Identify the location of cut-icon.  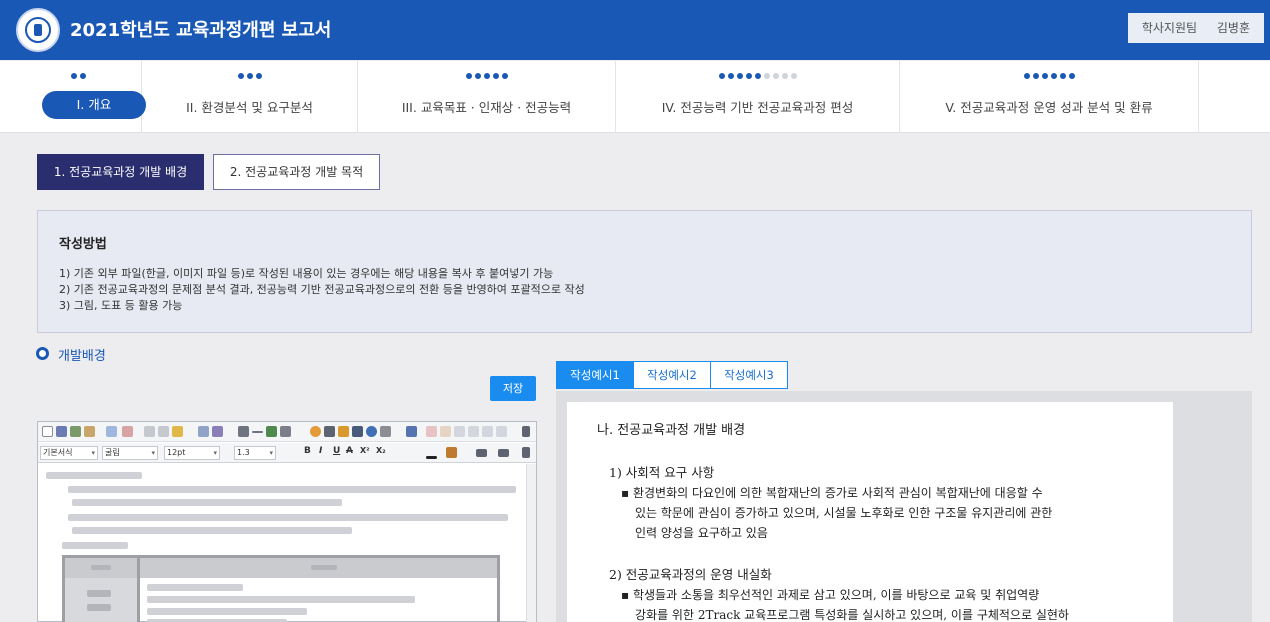
(163, 431).